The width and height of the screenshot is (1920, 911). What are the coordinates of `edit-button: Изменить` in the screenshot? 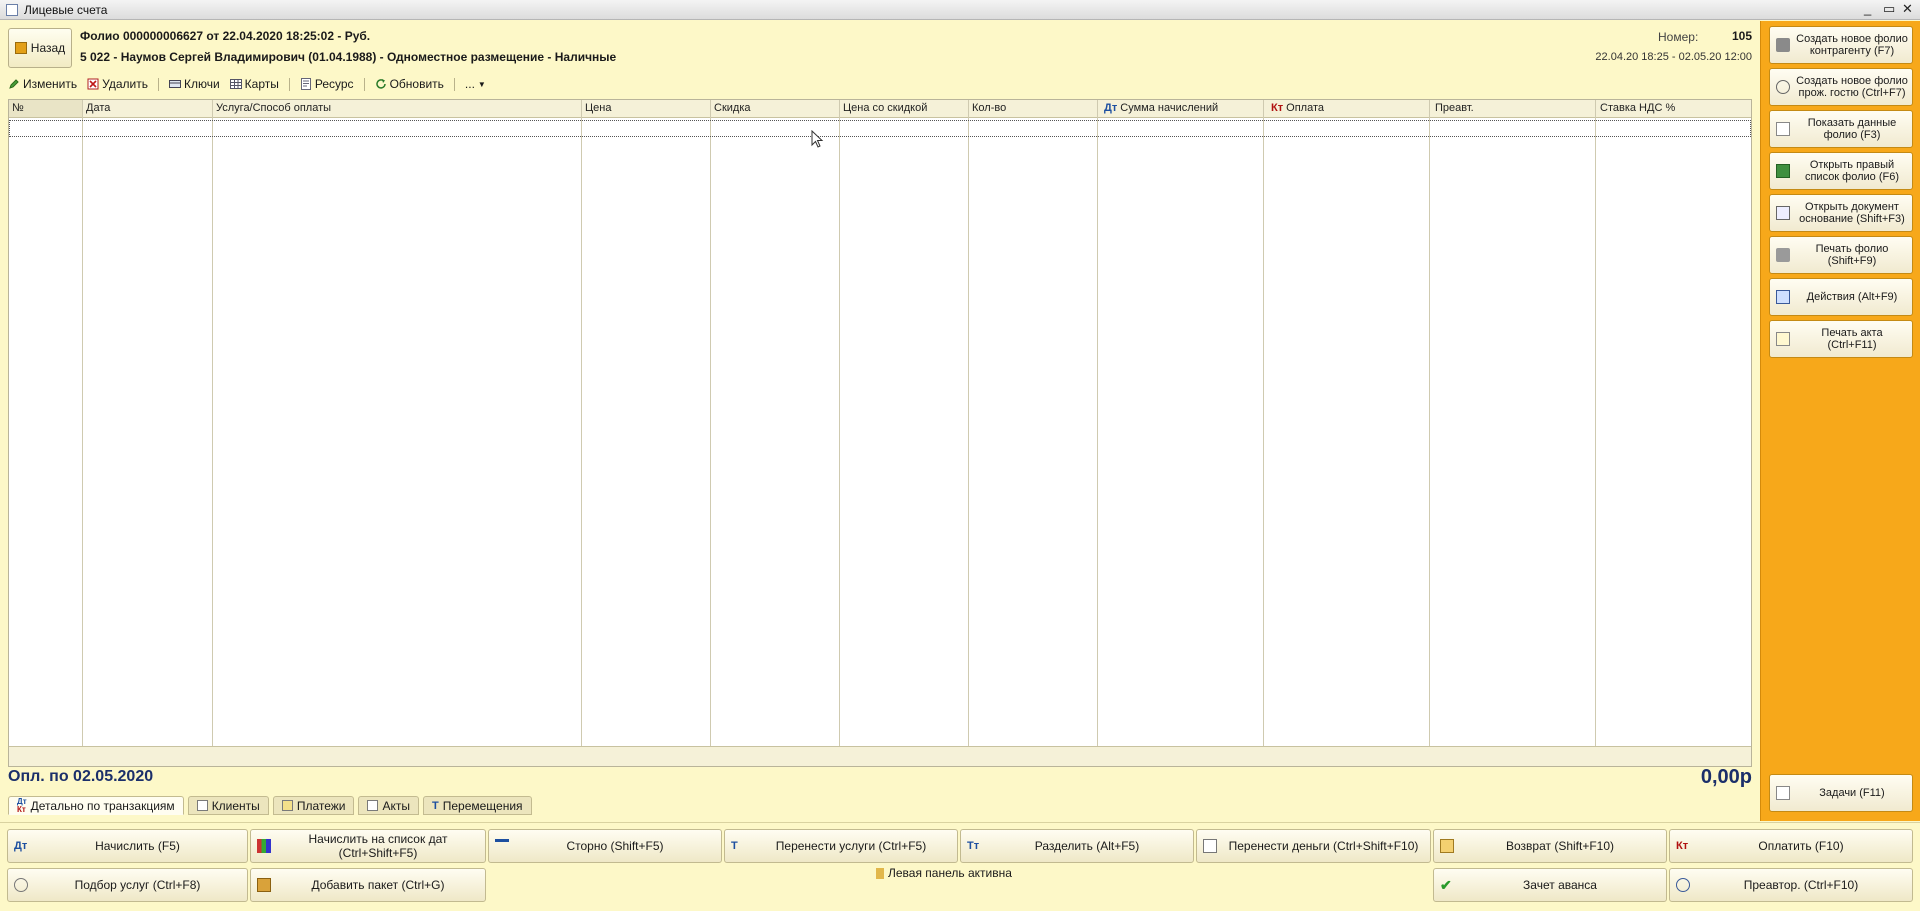 It's located at (42, 84).